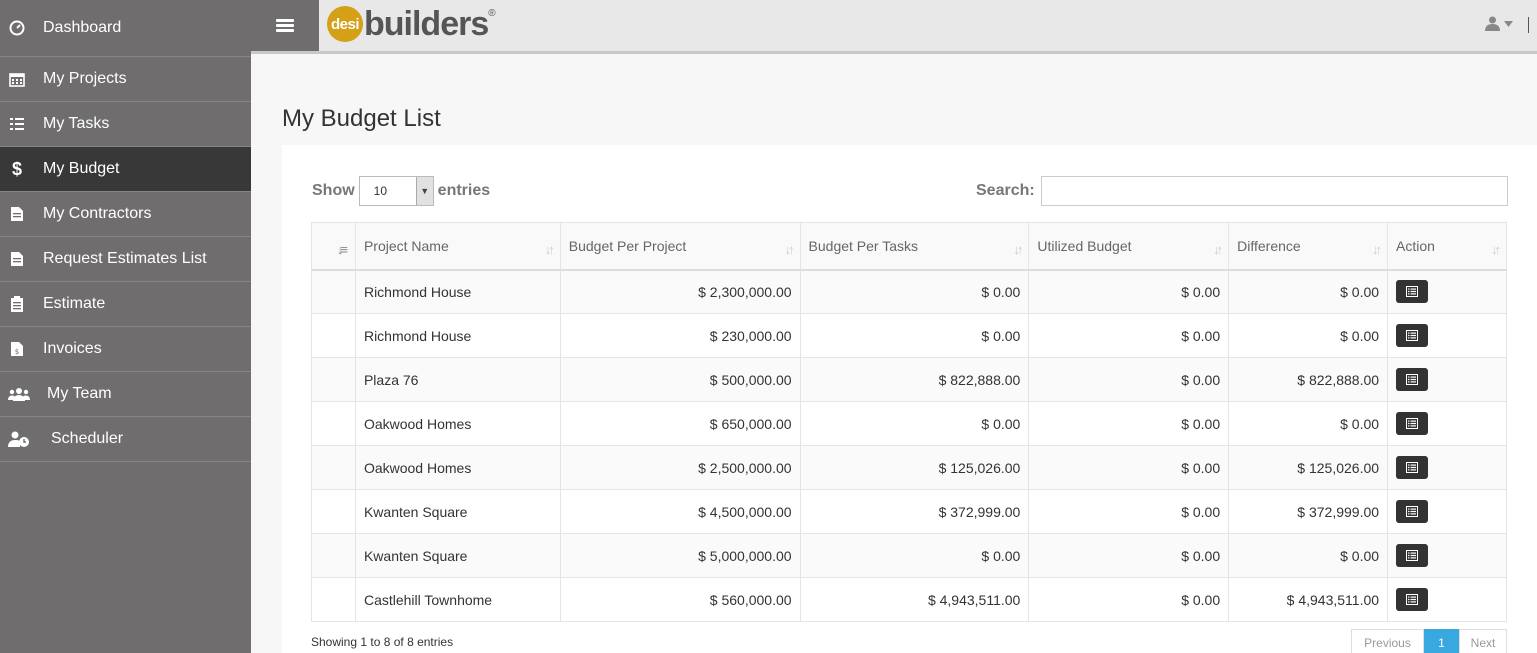 The image size is (1537, 653). What do you see at coordinates (457, 599) in the screenshot?
I see `project-name-cell: Castlehill Townhome` at bounding box center [457, 599].